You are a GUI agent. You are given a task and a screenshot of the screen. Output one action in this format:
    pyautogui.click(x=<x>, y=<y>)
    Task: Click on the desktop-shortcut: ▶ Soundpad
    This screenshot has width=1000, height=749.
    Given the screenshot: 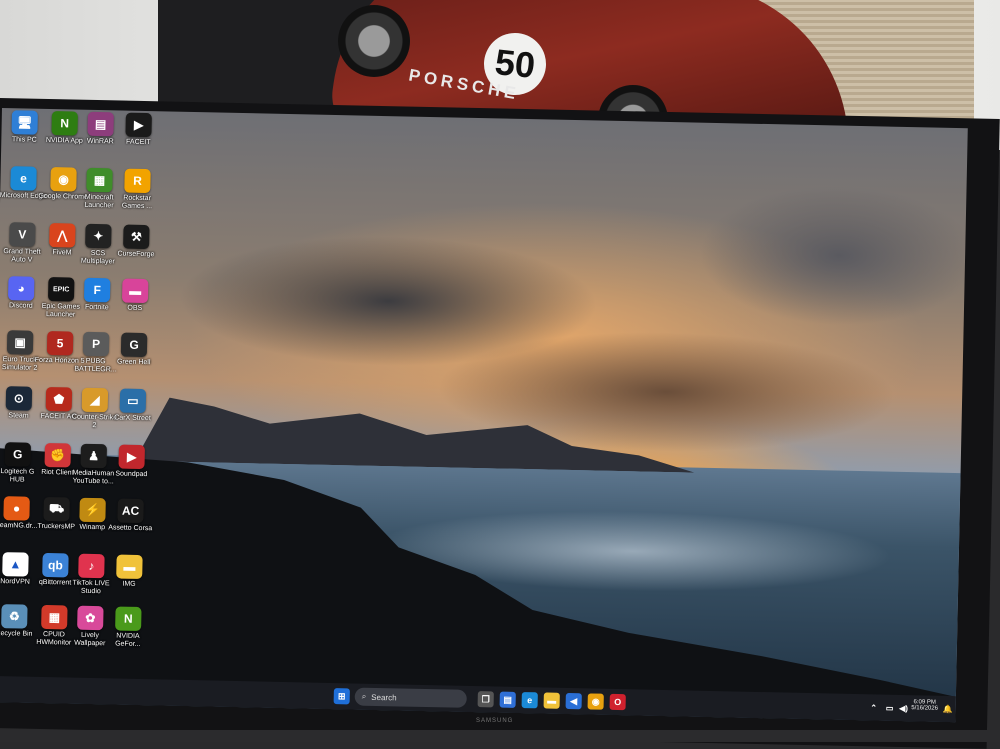 What is the action you would take?
    pyautogui.click(x=131, y=472)
    